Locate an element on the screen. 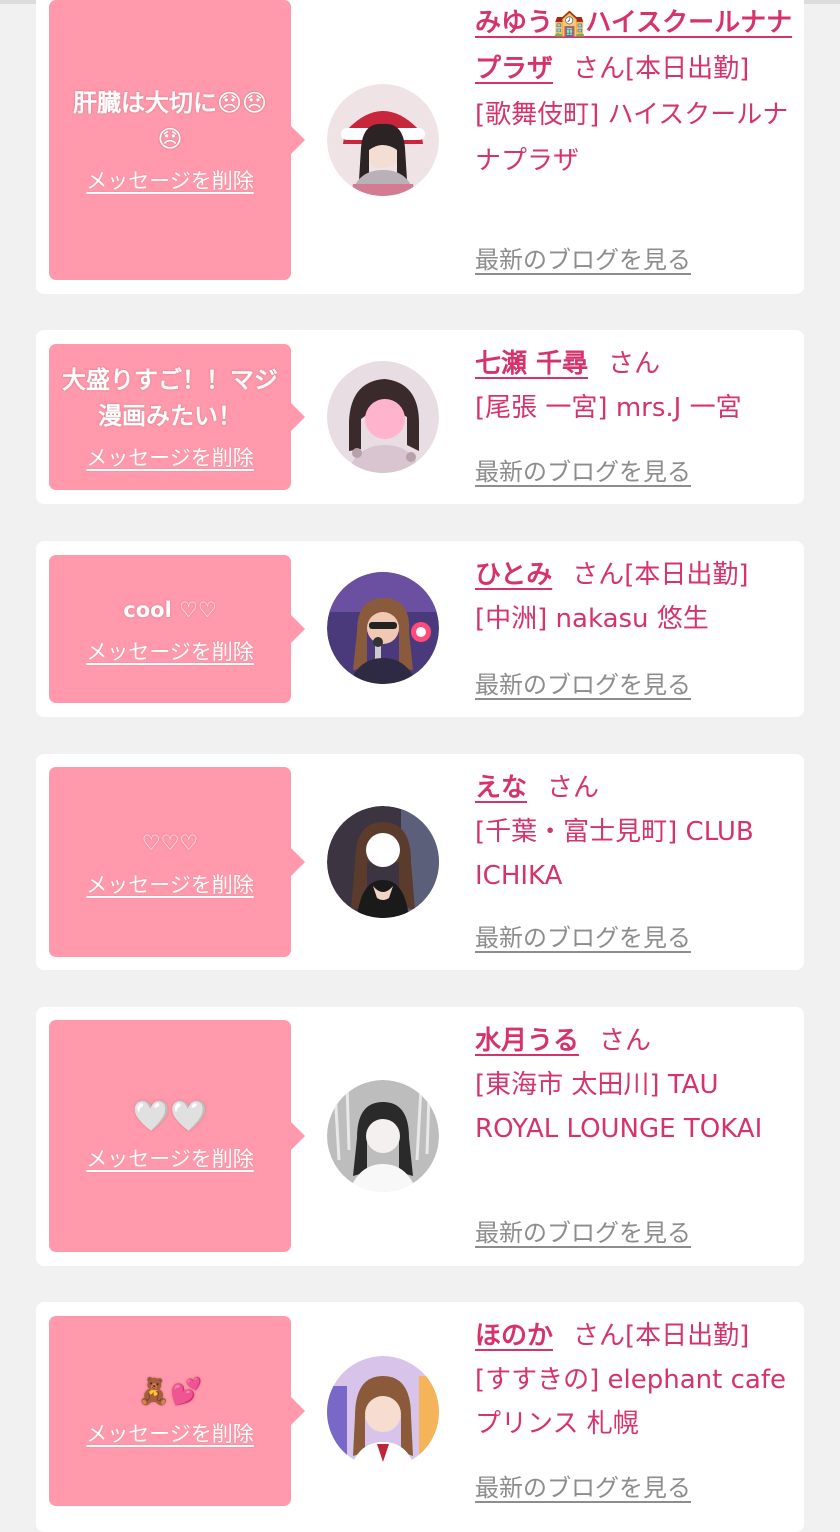 This screenshot has width=840, height=1532. message-bubble: 大盛りすご！！マジ漫画みたい！ メッセージを削除 is located at coordinates (177, 417).